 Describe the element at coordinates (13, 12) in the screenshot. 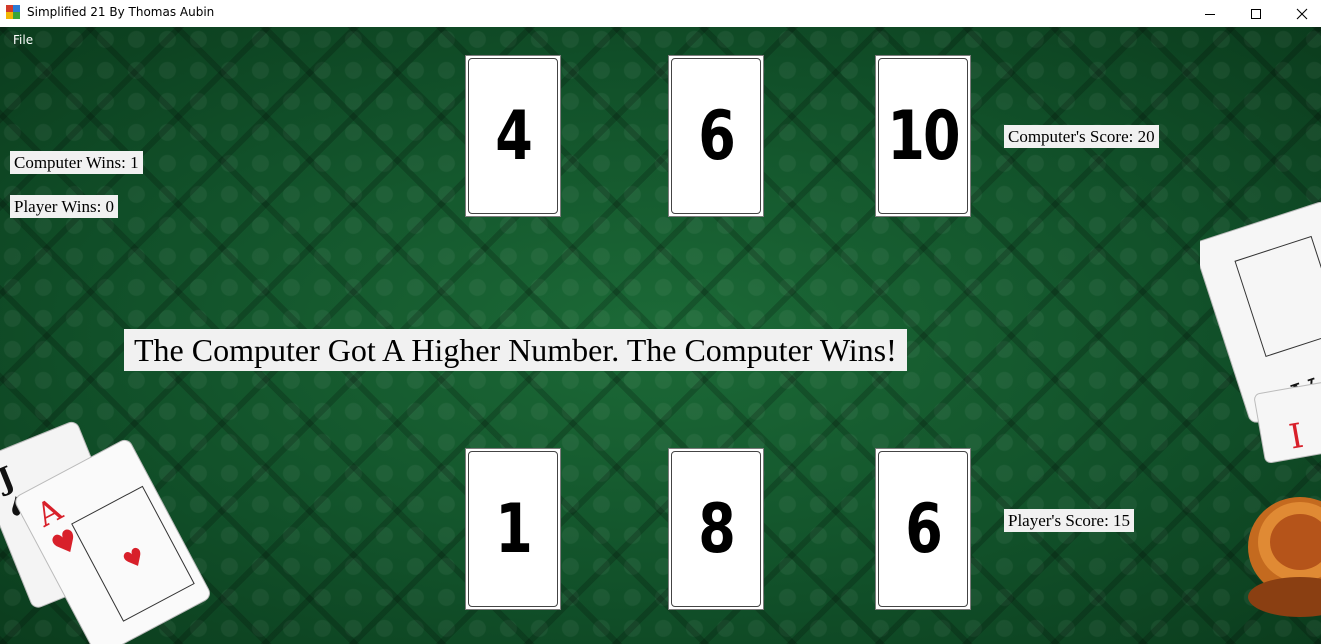

I see `app-icon` at that location.